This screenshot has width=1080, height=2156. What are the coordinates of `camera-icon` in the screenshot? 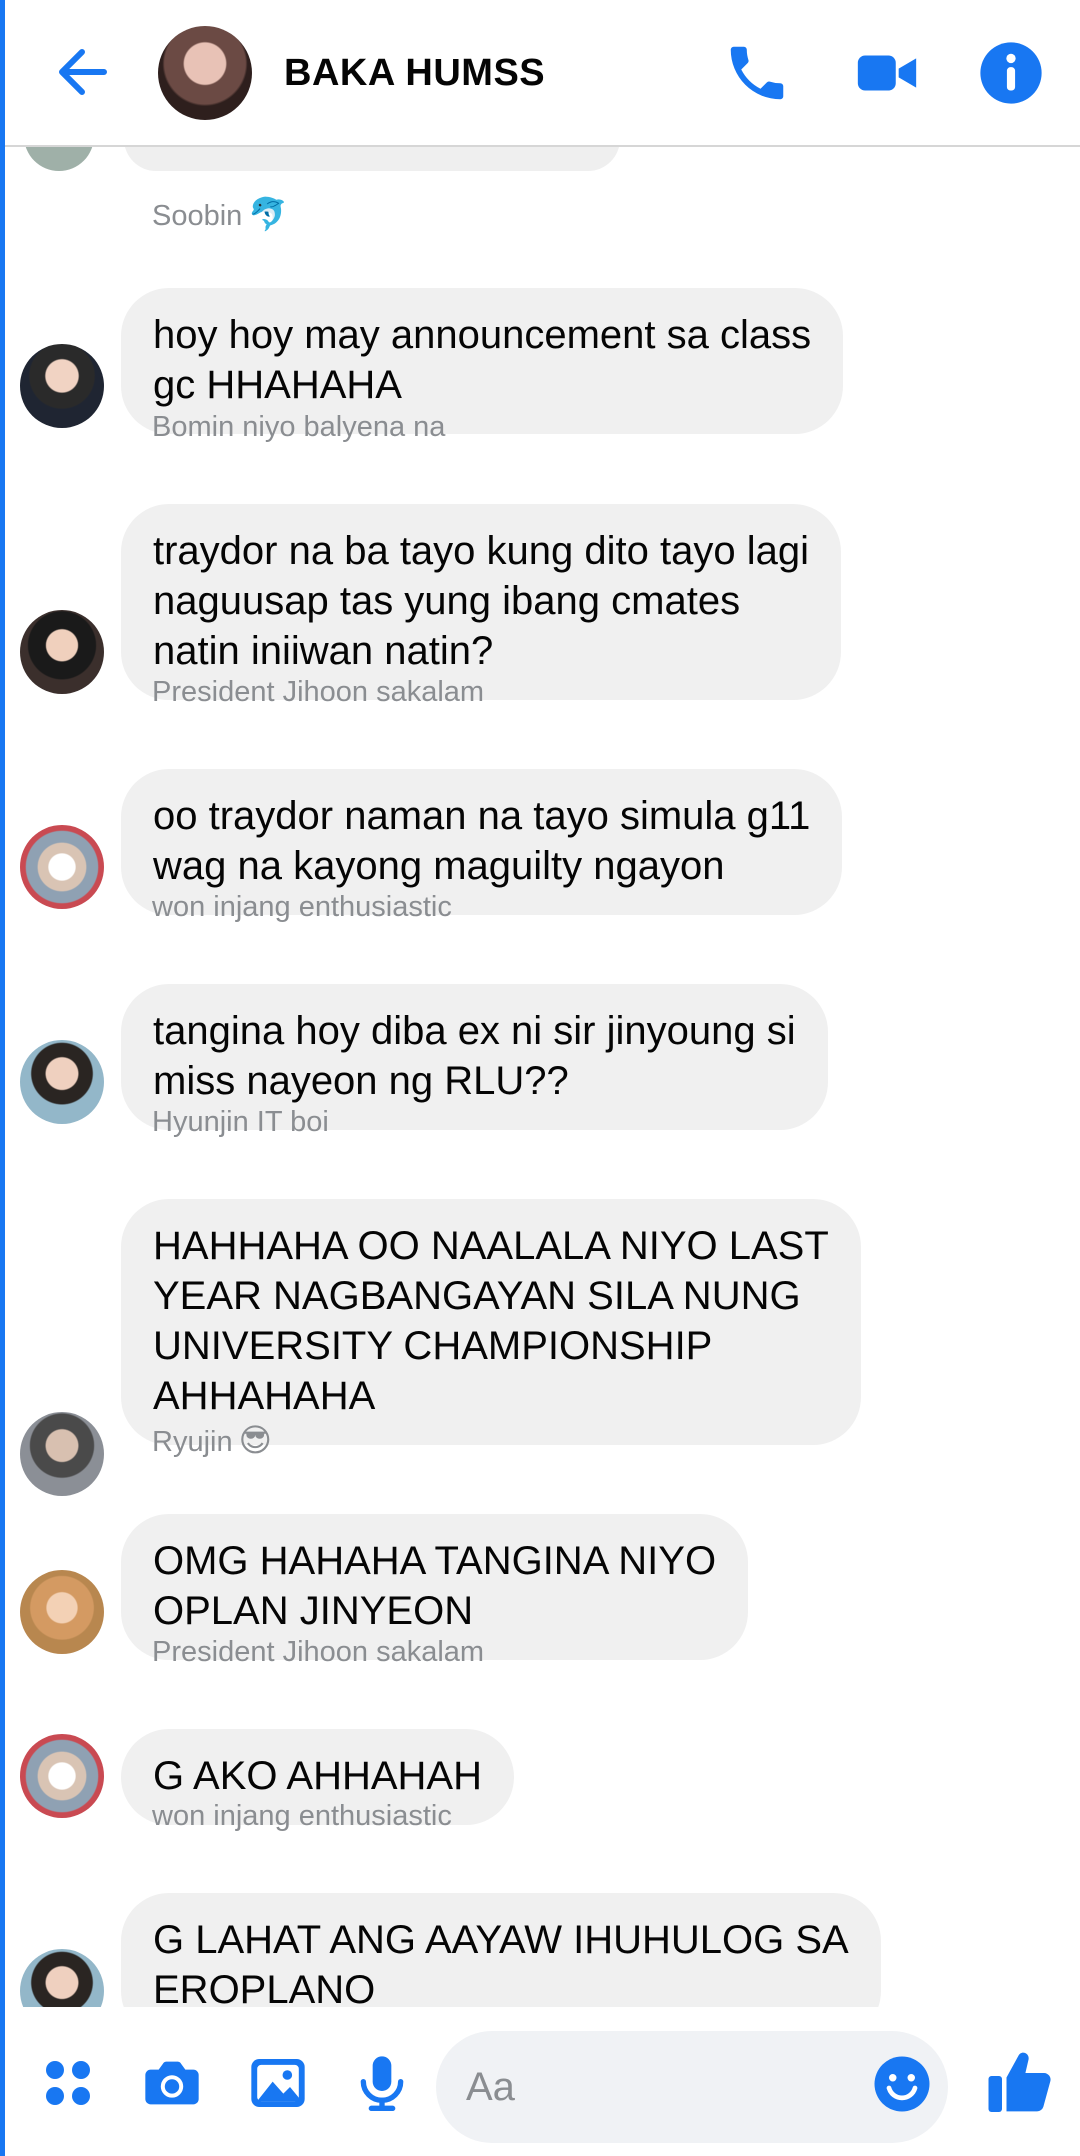 It's located at (172, 2083).